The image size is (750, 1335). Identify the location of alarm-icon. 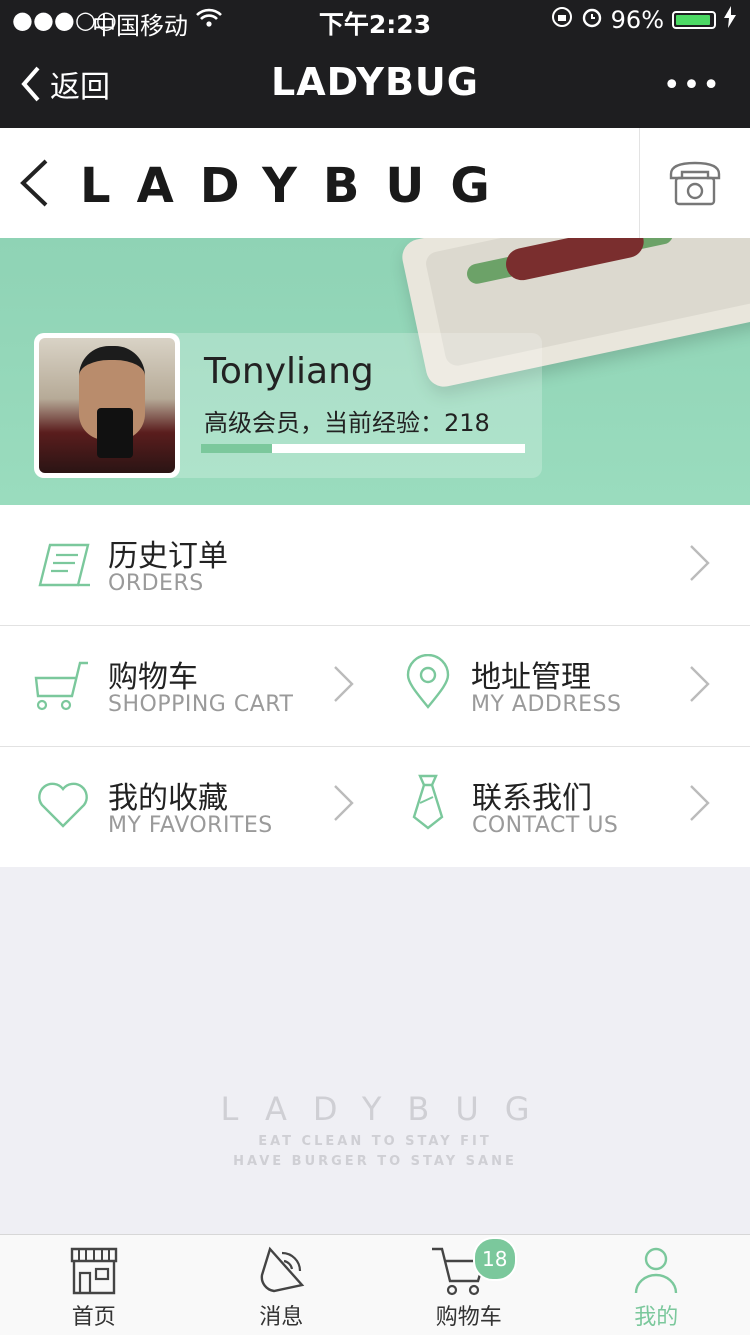
(592, 20).